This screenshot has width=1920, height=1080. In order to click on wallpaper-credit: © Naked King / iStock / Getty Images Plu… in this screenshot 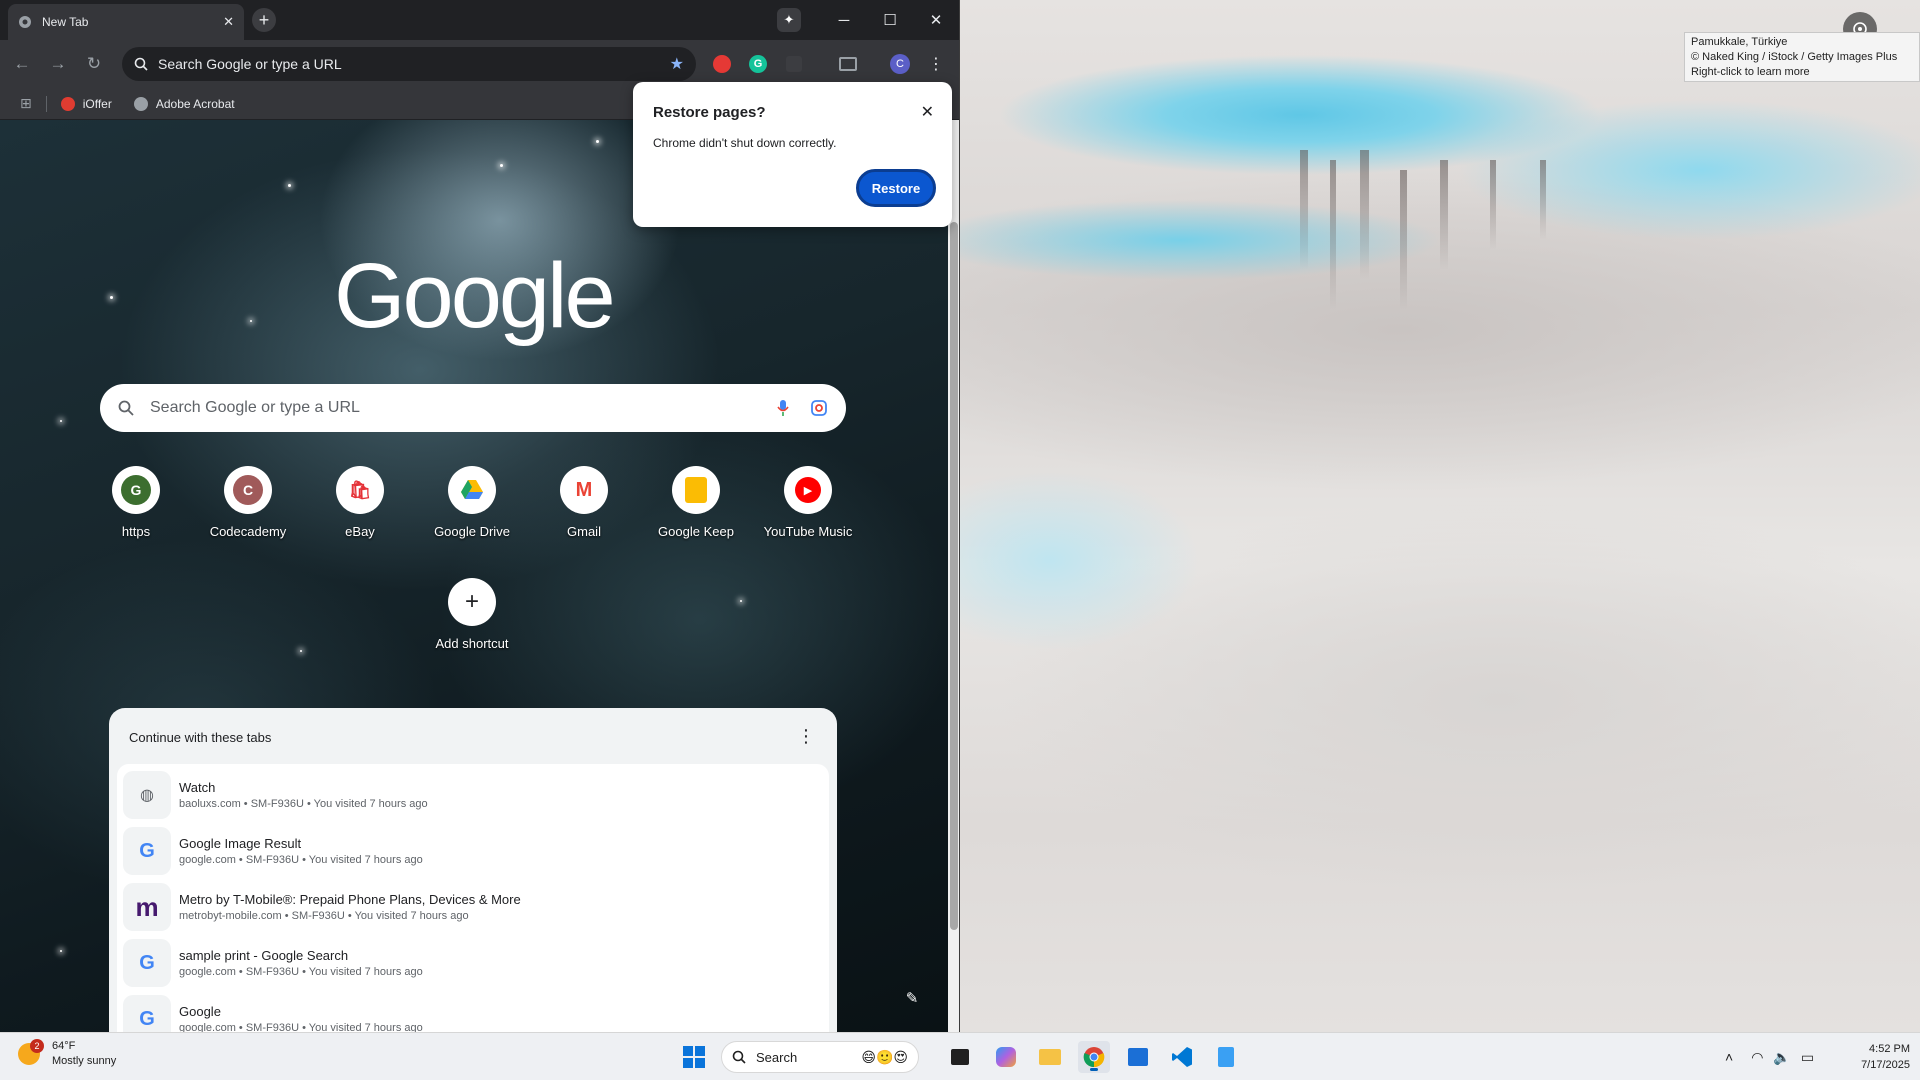, I will do `click(1794, 57)`.